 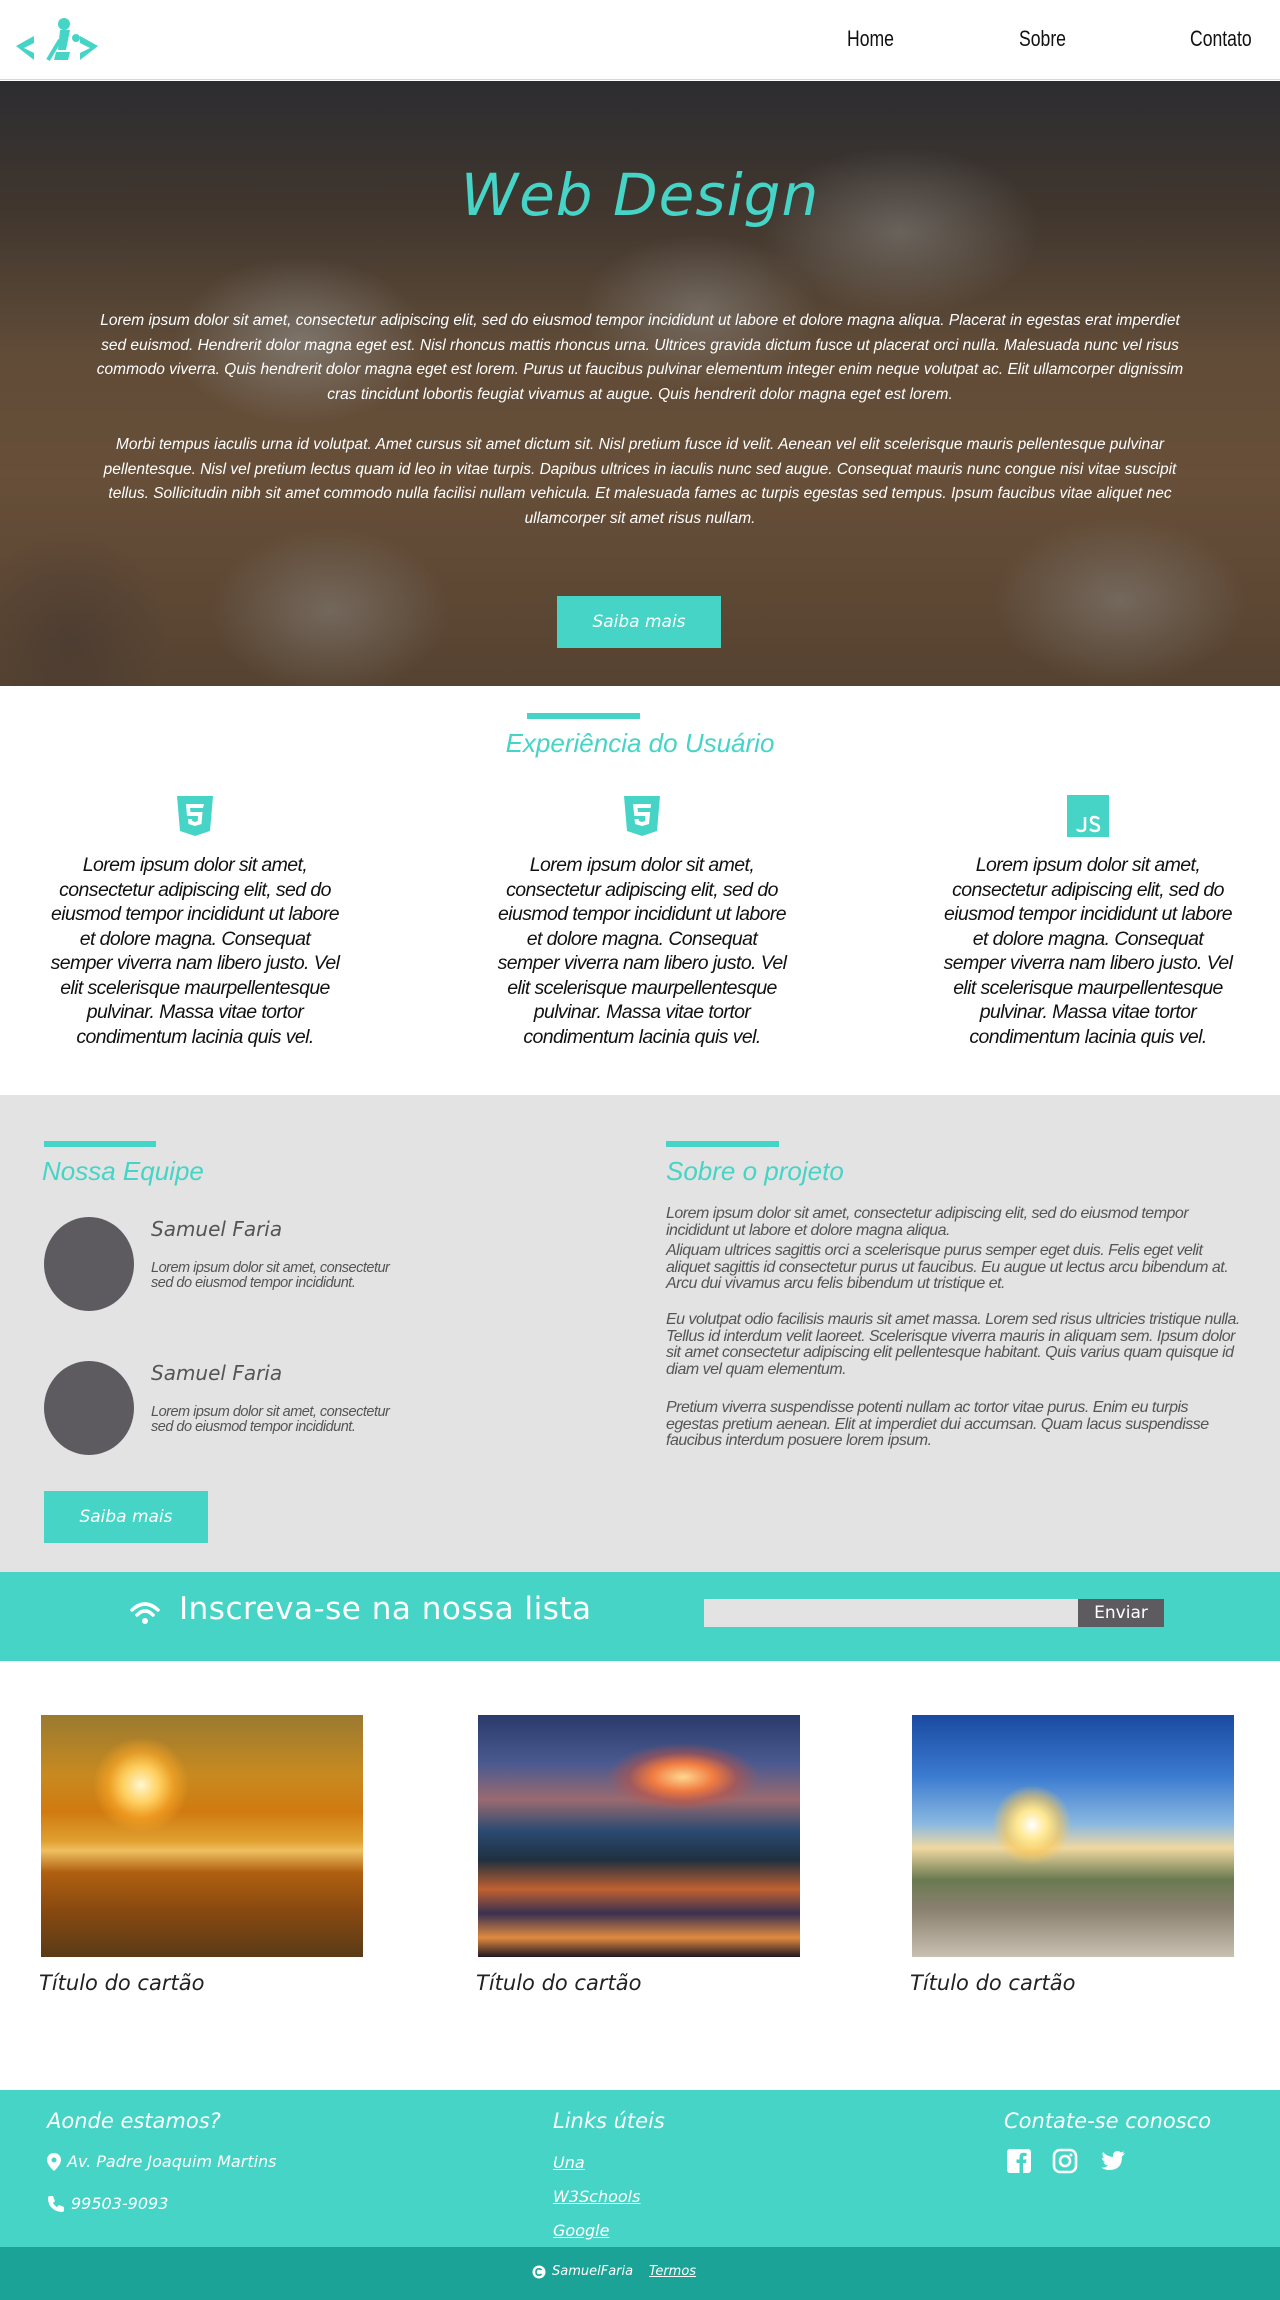 What do you see at coordinates (639, 1836) in the screenshot?
I see `card-image-city-night` at bounding box center [639, 1836].